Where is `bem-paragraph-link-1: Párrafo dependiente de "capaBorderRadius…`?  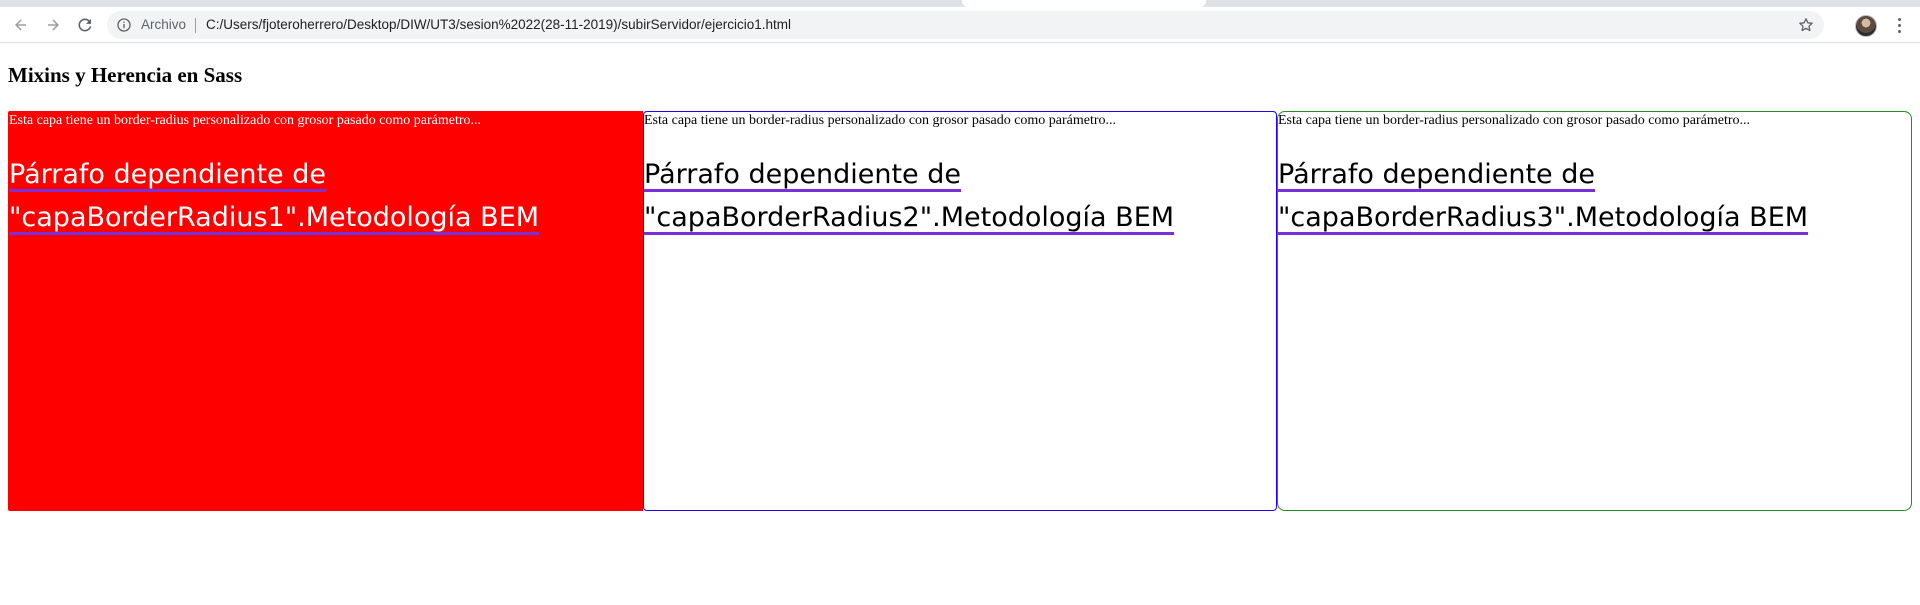
bem-paragraph-link-1: Párrafo dependiente de "capaBorderRadius… is located at coordinates (274, 196).